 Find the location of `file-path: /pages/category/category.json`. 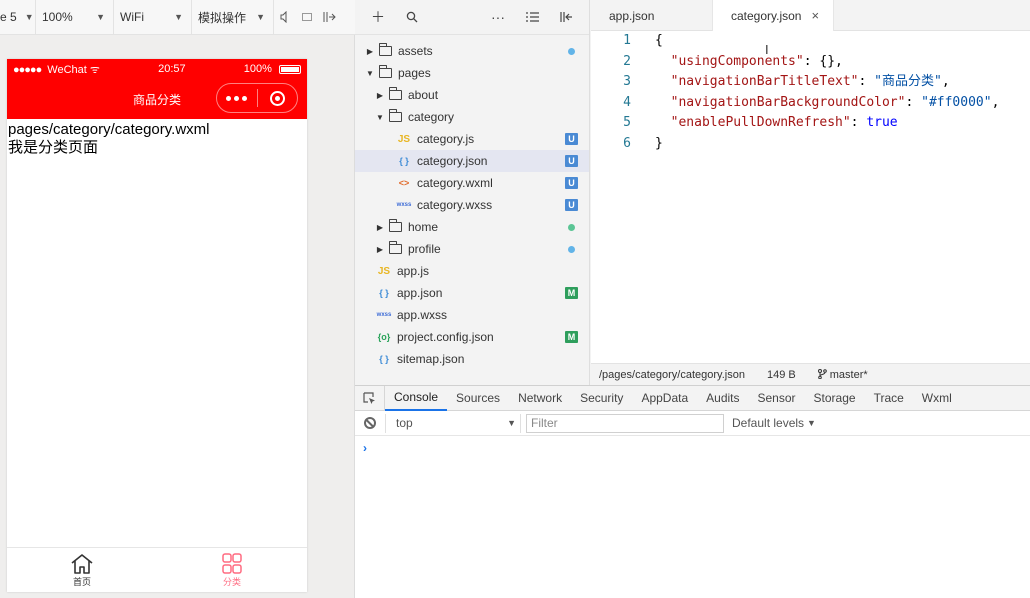

file-path: /pages/category/category.json is located at coordinates (672, 374).